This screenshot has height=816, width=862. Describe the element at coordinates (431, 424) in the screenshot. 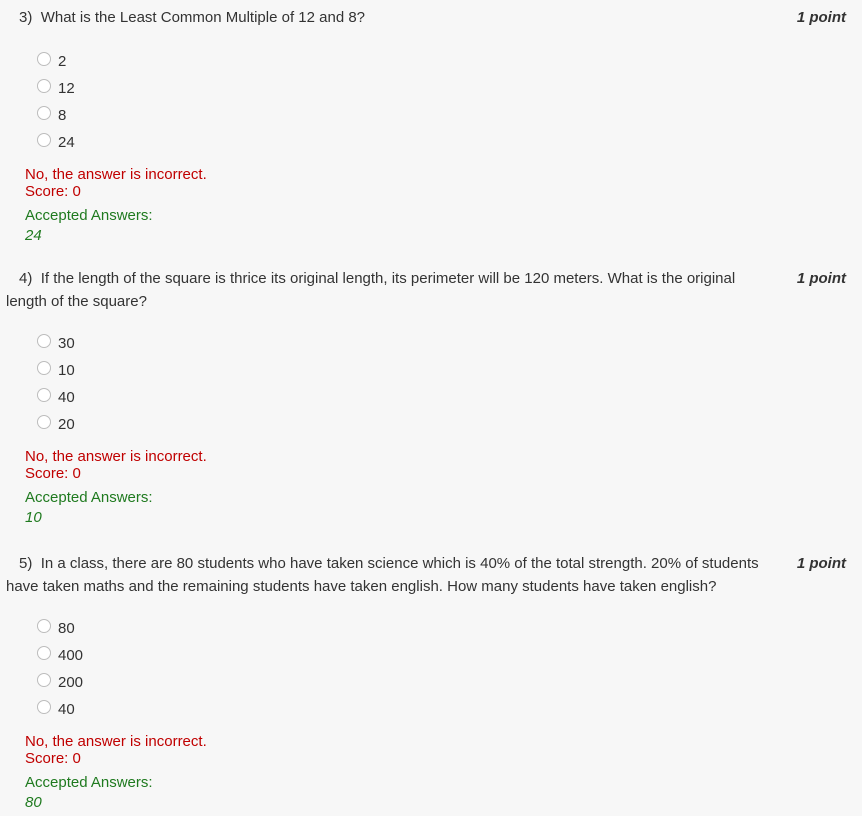

I see `option-item: 20` at that location.